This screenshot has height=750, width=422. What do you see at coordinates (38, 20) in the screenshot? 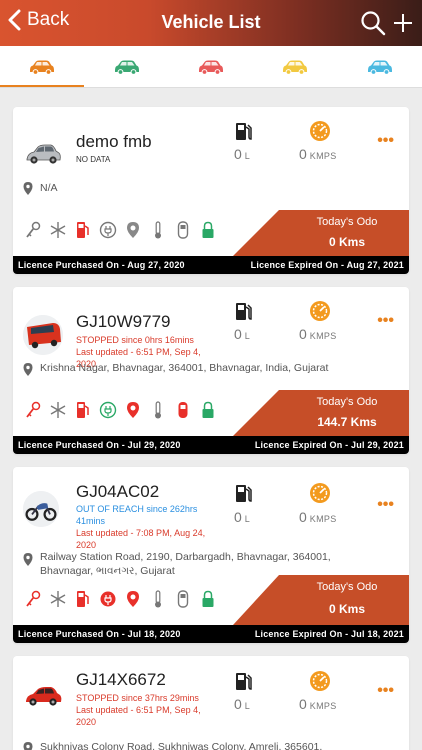
I see `back-button: Back` at bounding box center [38, 20].